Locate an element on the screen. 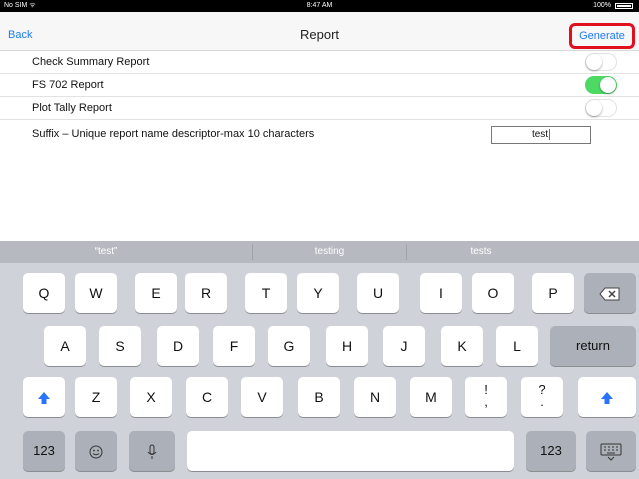 The width and height of the screenshot is (639, 479). row-label: FS 702 Report is located at coordinates (68, 85).